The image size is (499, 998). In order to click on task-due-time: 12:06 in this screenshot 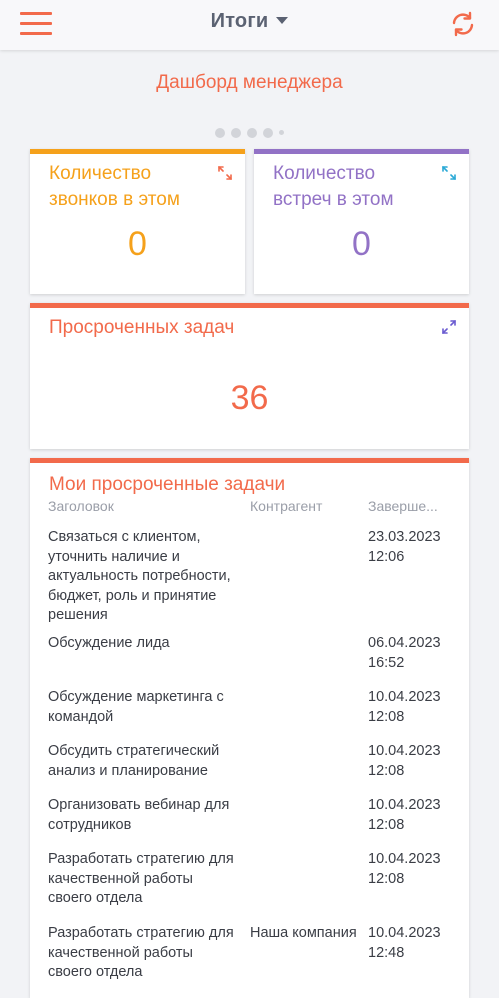, I will do `click(386, 556)`.